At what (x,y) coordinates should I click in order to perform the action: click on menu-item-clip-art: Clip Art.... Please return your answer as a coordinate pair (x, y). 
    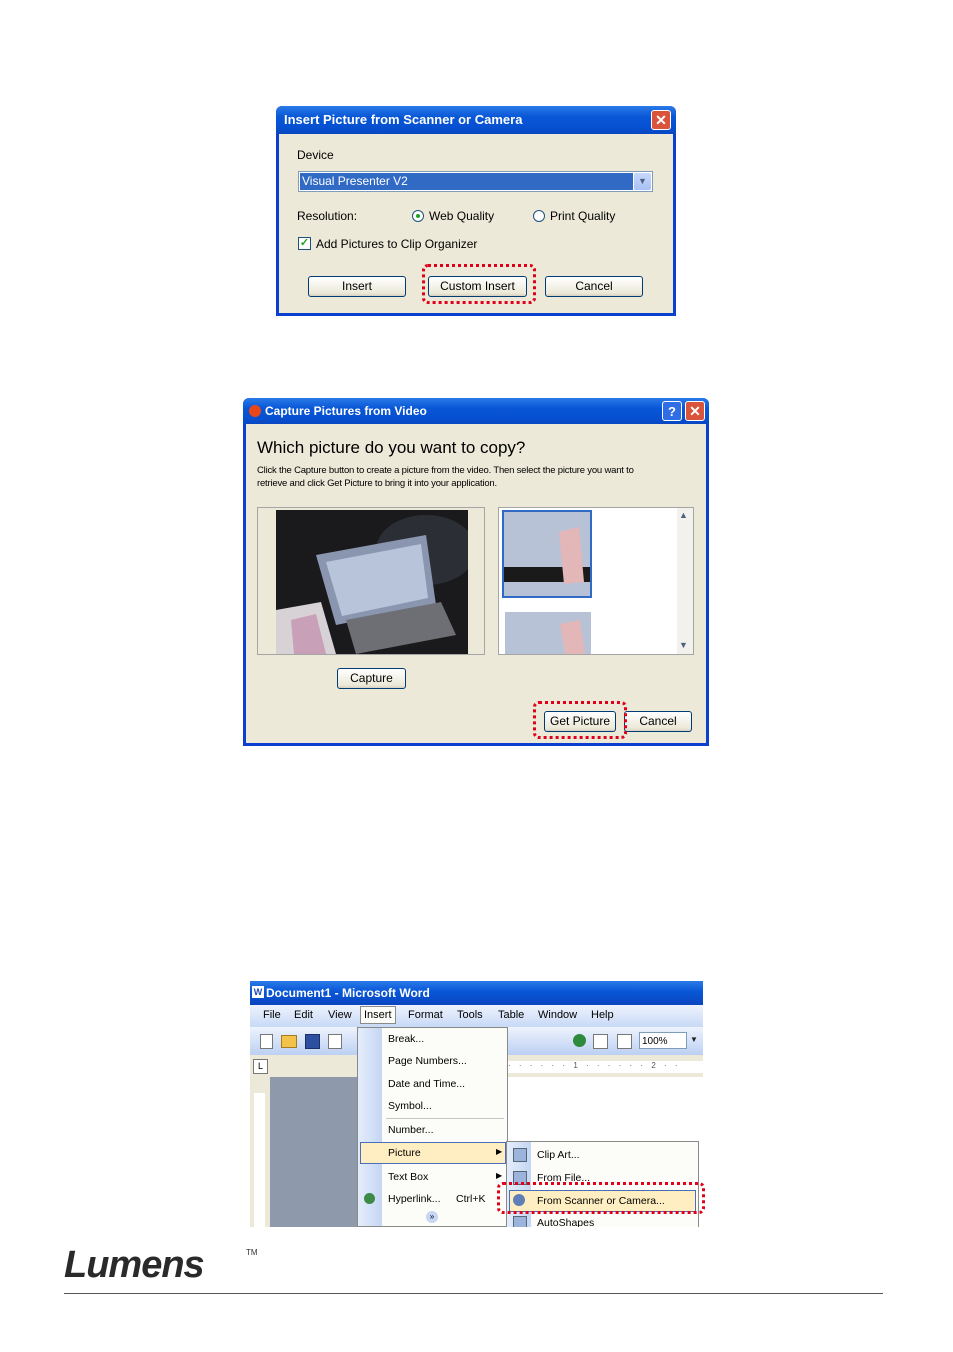
    Looking at the image, I should click on (558, 1155).